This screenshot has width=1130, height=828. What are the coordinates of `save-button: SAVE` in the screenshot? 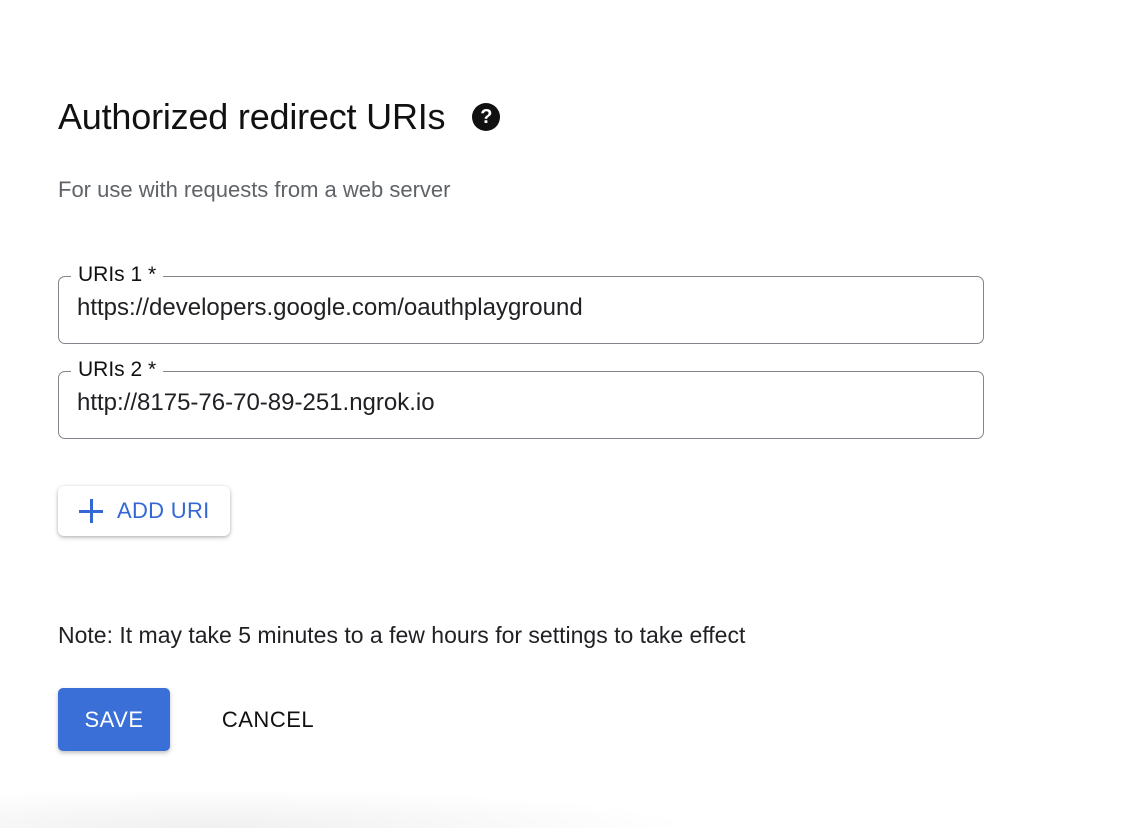 It's located at (114, 719).